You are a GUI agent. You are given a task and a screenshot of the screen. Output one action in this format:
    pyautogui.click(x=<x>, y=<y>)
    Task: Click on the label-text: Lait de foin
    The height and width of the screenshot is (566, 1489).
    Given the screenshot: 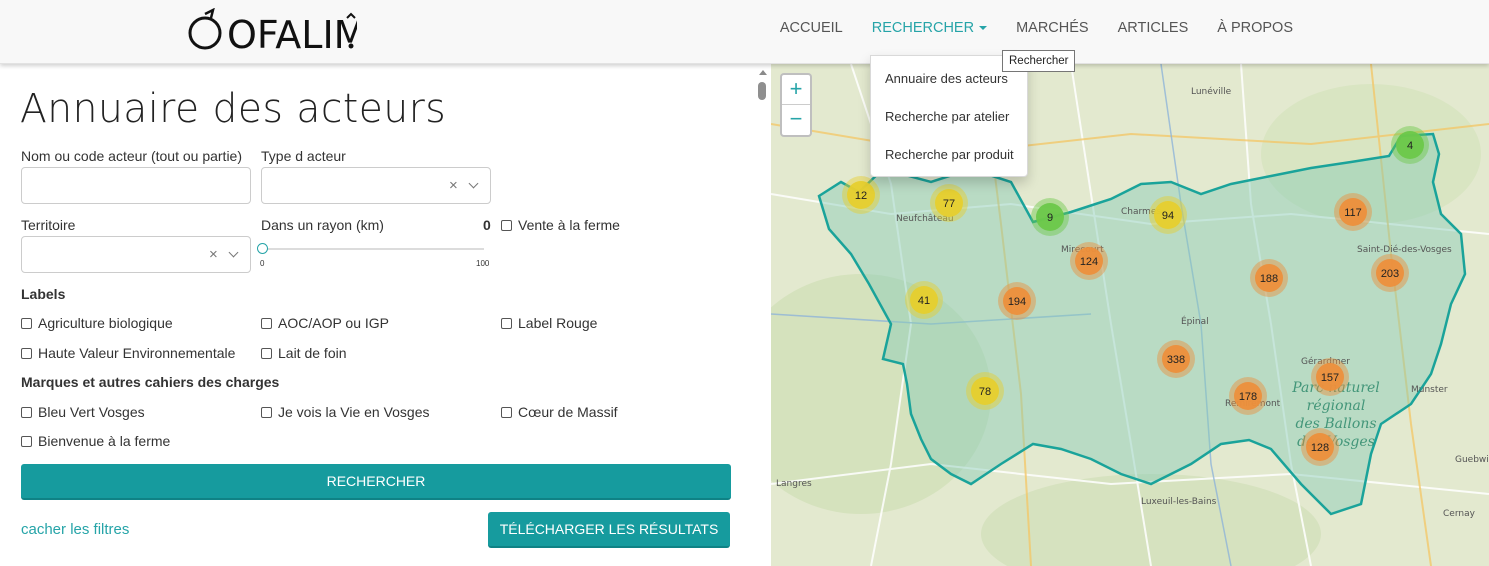 What is the action you would take?
    pyautogui.click(x=312, y=353)
    